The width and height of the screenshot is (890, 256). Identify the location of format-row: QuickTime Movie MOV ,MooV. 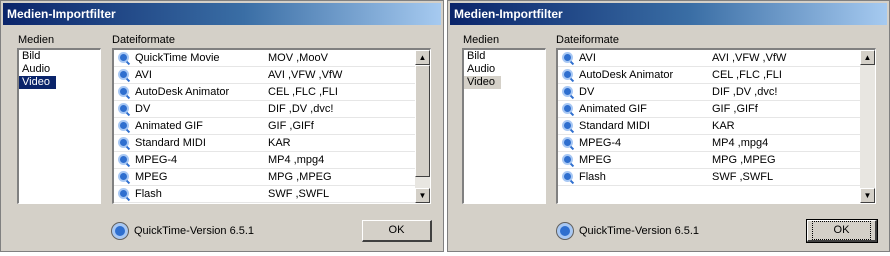
(272, 58).